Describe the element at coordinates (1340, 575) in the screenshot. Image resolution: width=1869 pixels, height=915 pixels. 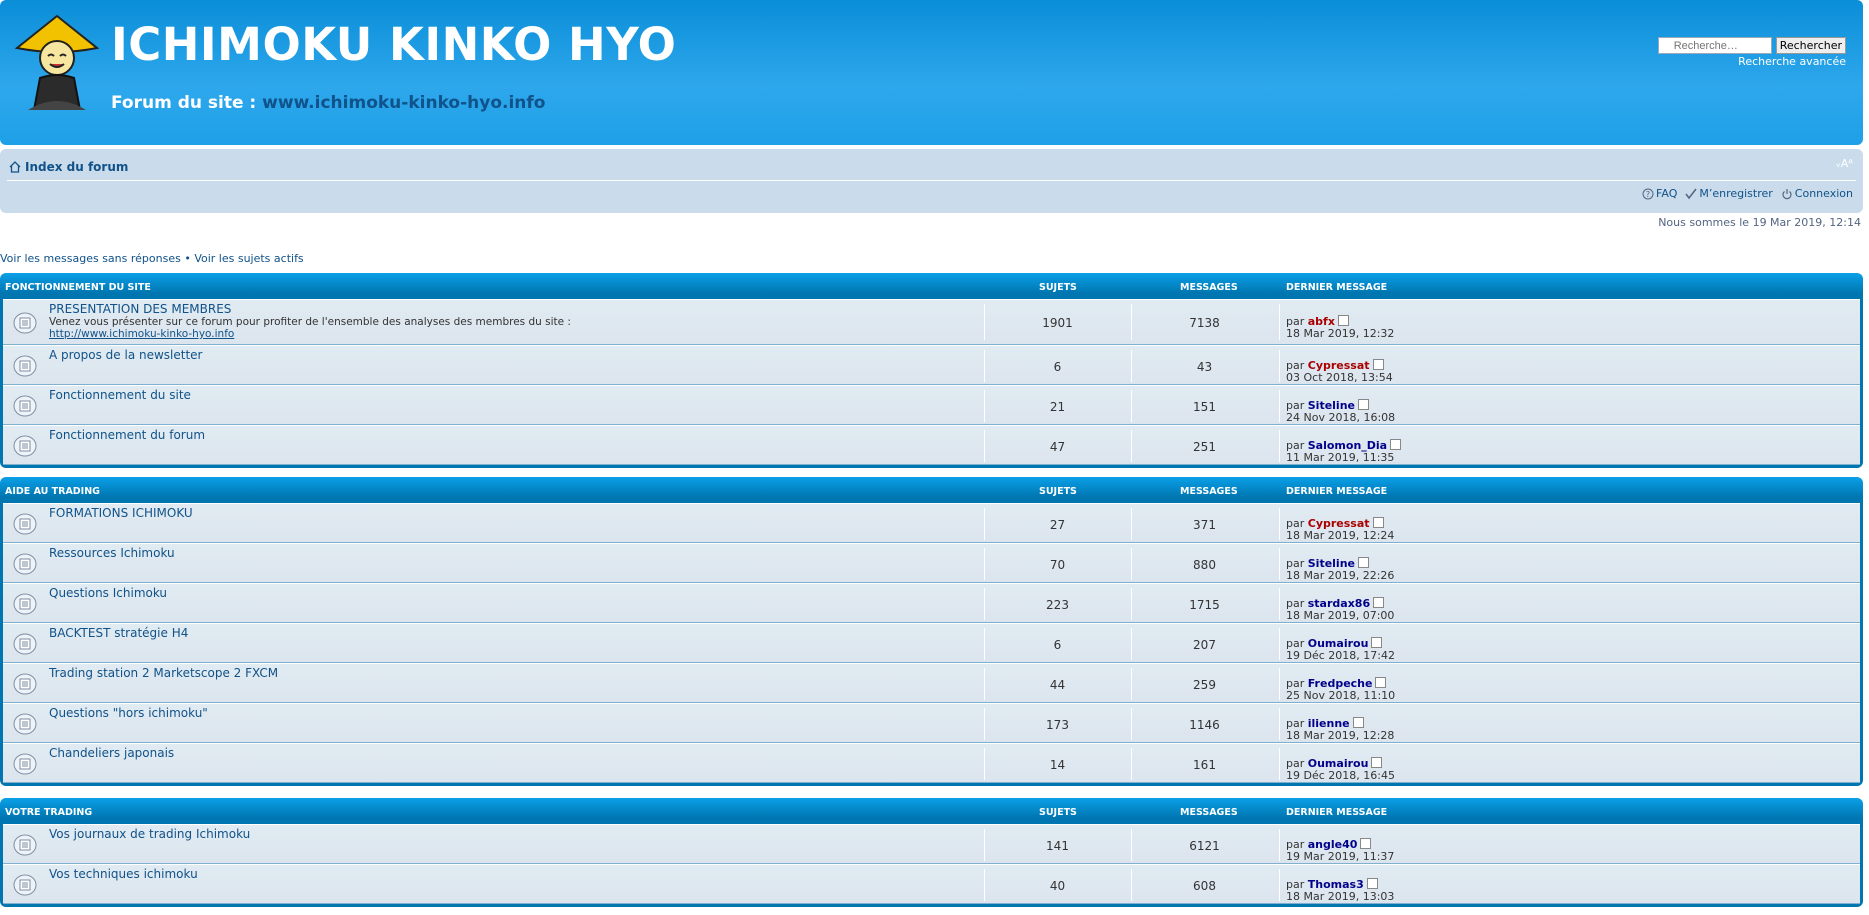
I see `last-post-date: 18 Mar 2019, 22:26` at that location.